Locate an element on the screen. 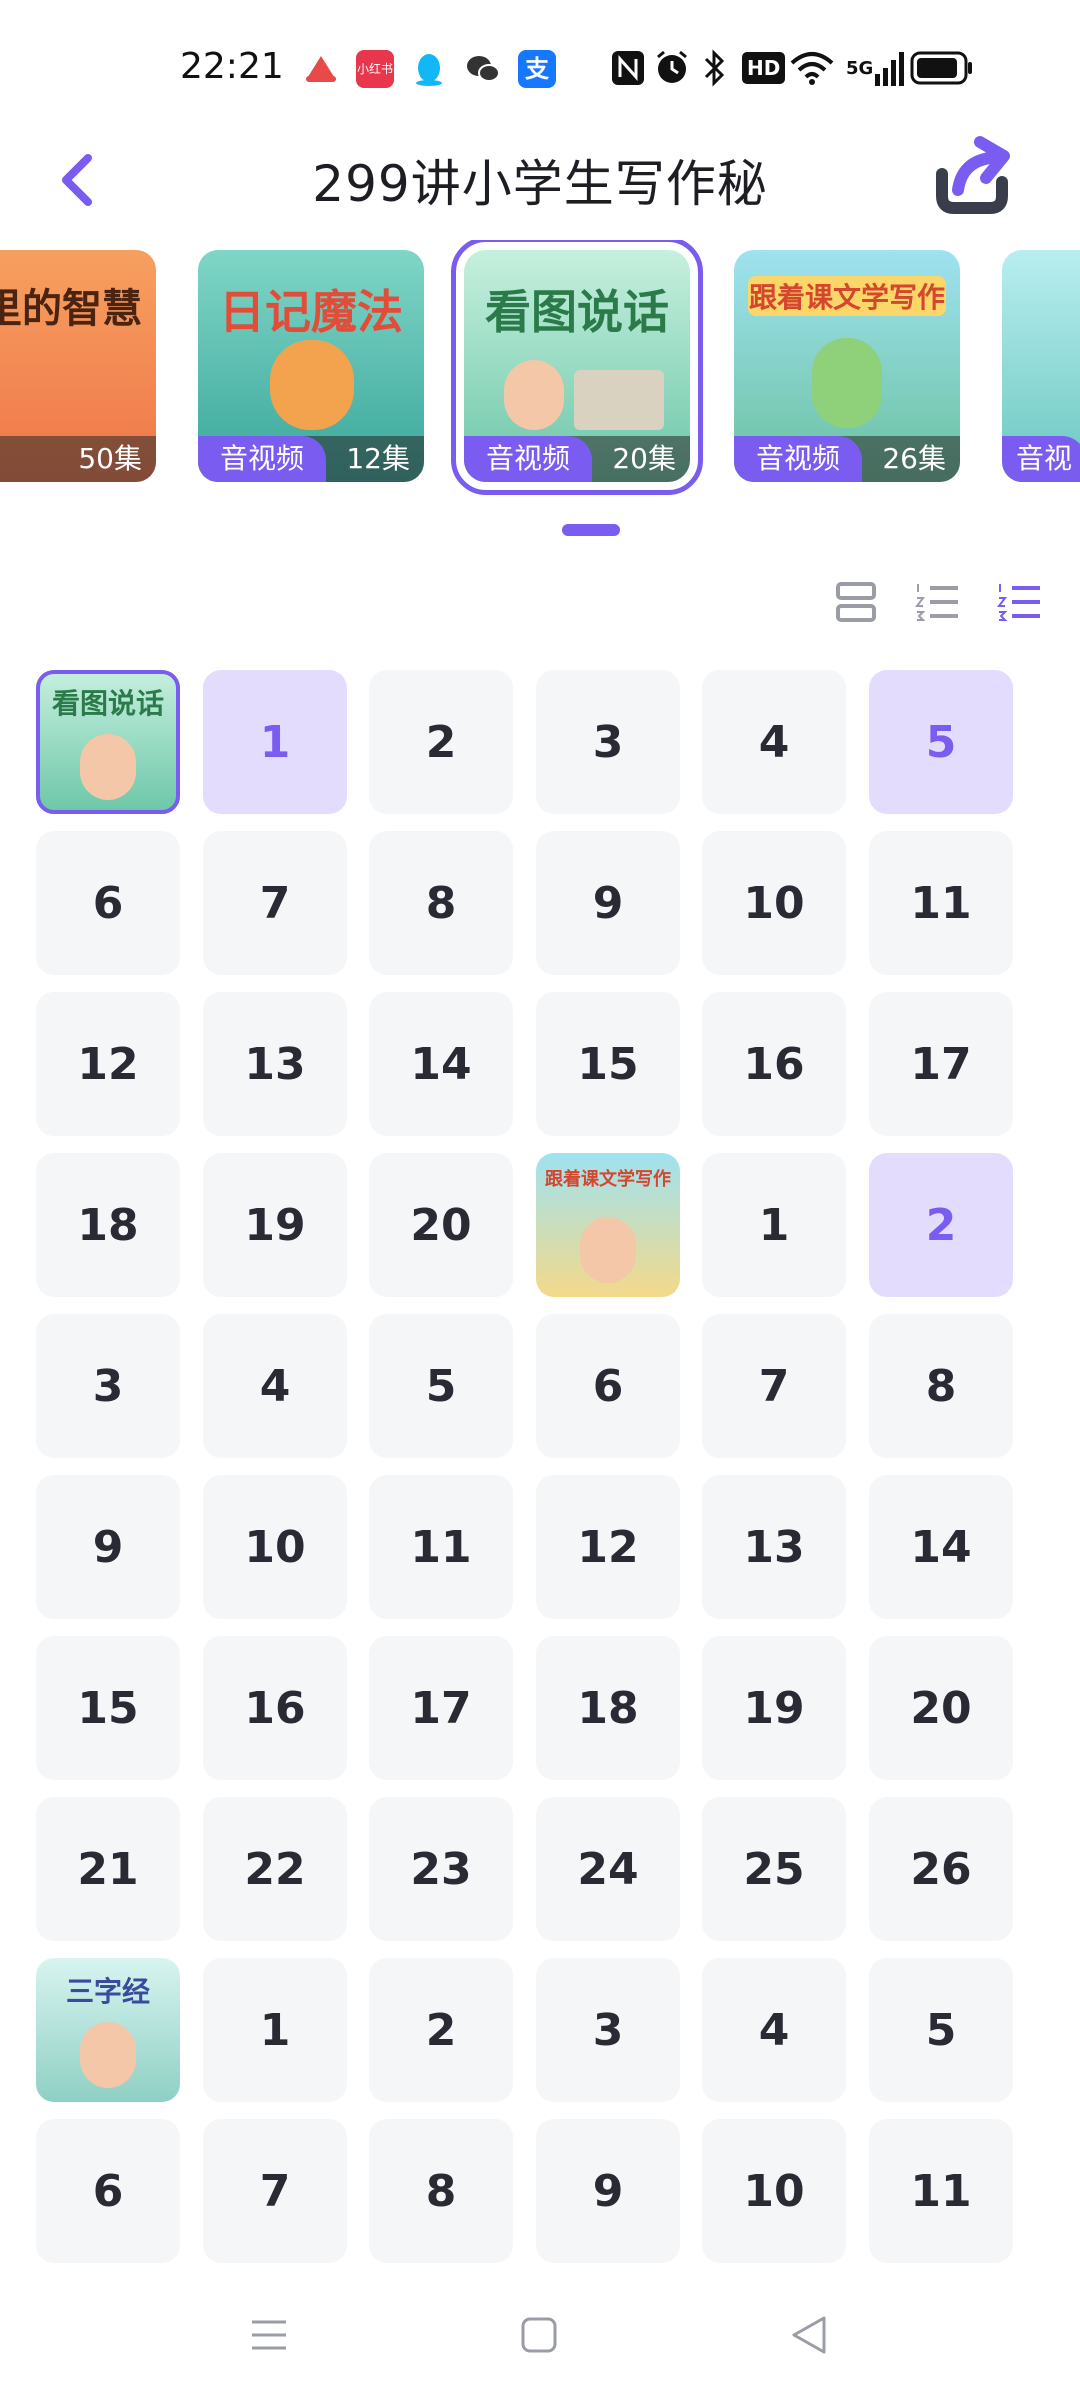 The image size is (1080, 2400). card-view-button is located at coordinates (856, 602).